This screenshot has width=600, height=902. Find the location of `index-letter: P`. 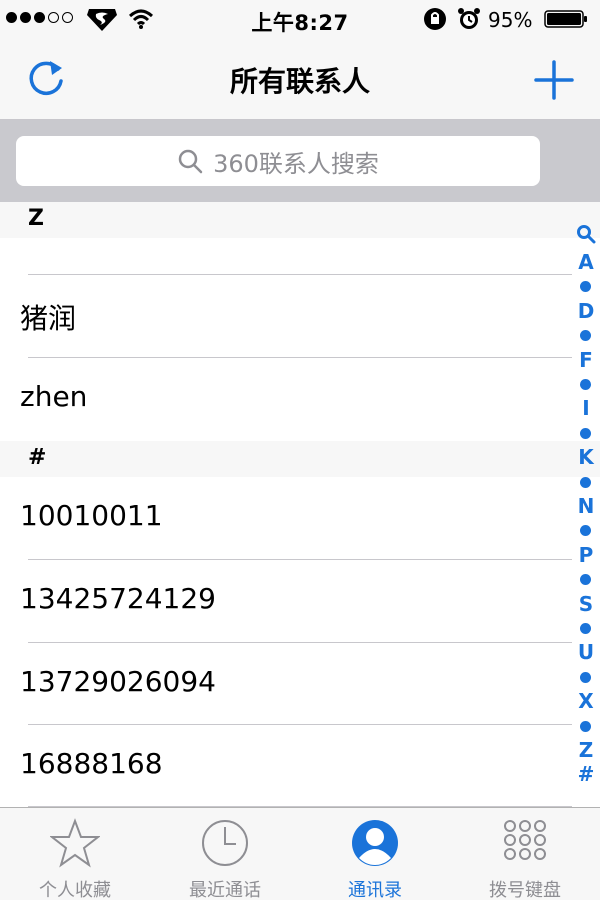

index-letter: P is located at coordinates (586, 555).